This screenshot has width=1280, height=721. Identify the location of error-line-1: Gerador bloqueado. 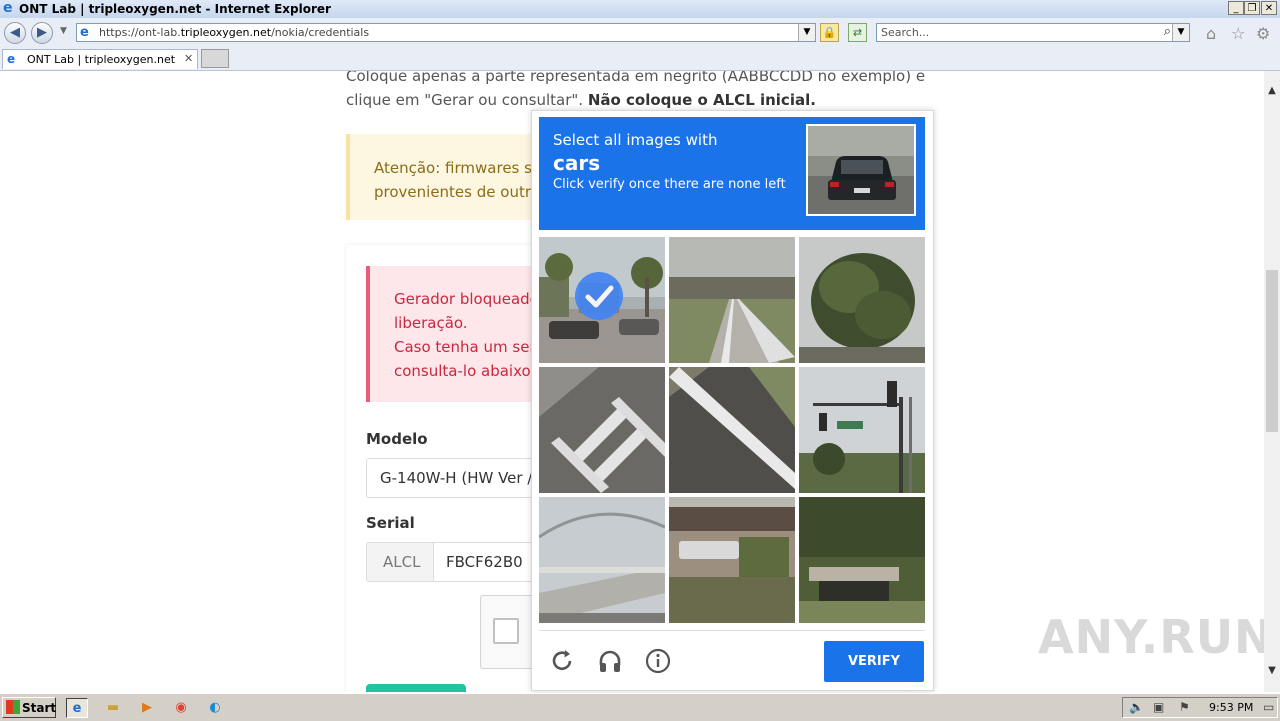
(466, 299).